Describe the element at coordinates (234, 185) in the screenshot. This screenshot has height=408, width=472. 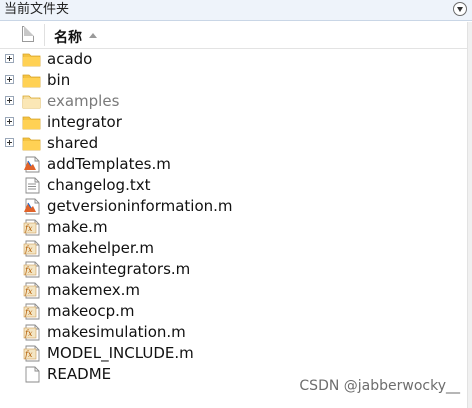
I see `file-row: changelog.txt` at that location.